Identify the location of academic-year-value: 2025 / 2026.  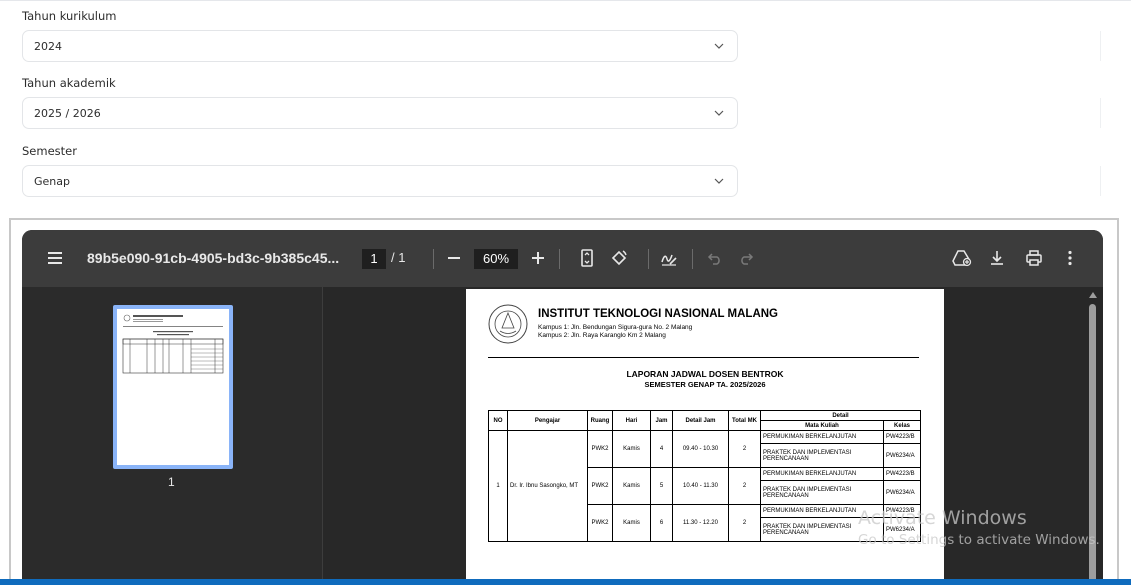
(67, 113).